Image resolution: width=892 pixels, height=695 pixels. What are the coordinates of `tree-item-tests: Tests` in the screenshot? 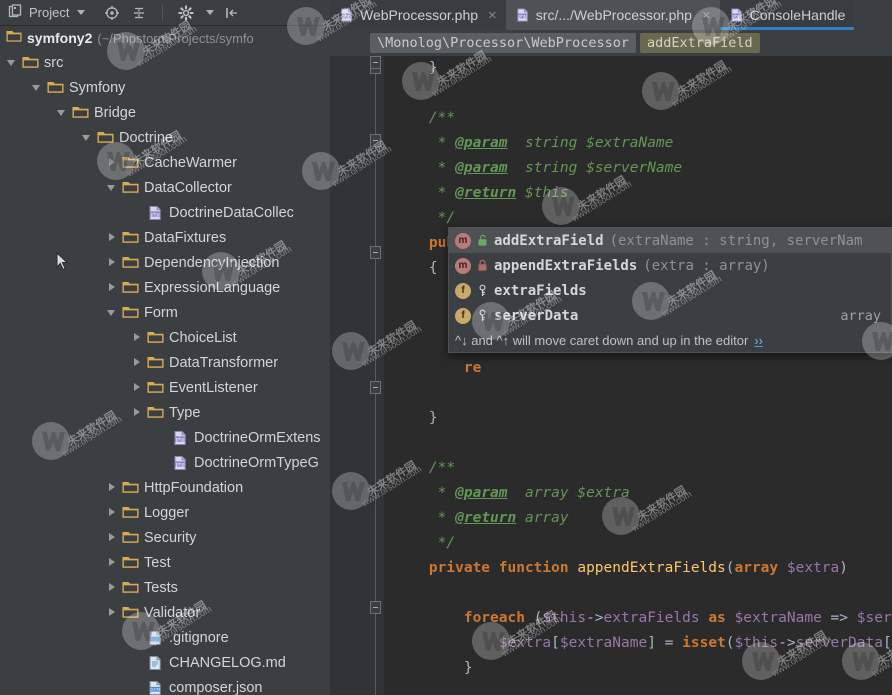 It's located at (165, 587).